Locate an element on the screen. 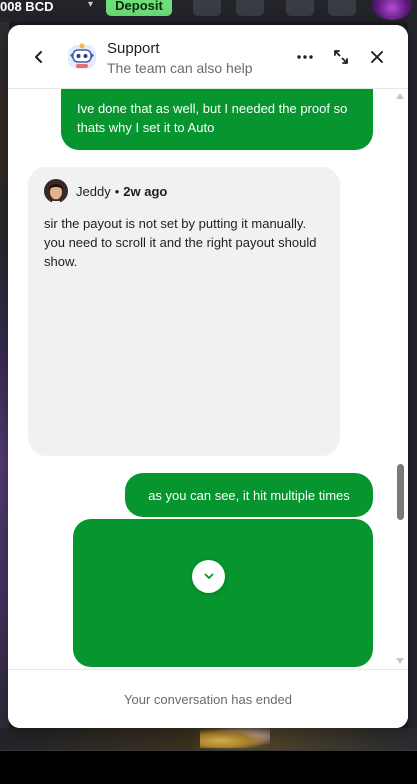 Image resolution: width=417 pixels, height=784 pixels. chat-subtitle: The team can also help is located at coordinates (180, 68).